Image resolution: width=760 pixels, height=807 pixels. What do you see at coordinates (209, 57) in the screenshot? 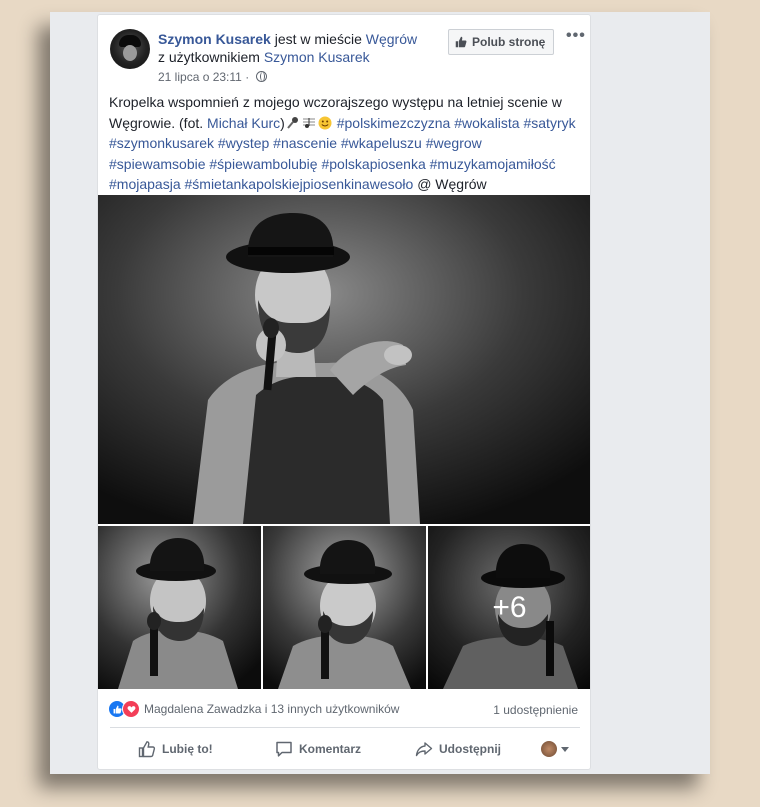
I see `with-text: z użytkownikiem` at bounding box center [209, 57].